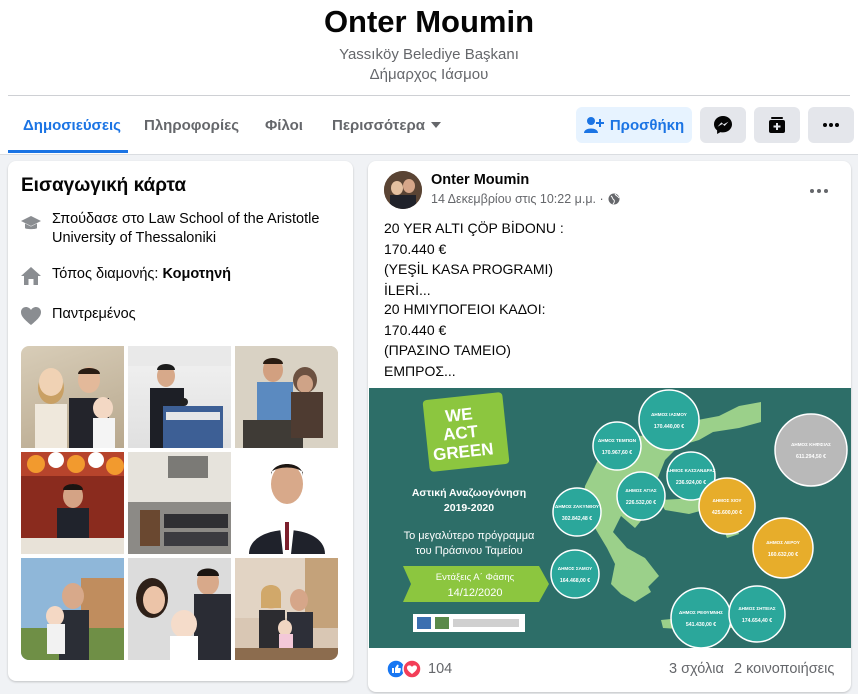 Image resolution: width=858 pixels, height=694 pixels. What do you see at coordinates (783, 548) in the screenshot?
I see `municipality-bubble: ΔΗΜΟΣ ΛΕΡΟΥ 160.632,00 €` at bounding box center [783, 548].